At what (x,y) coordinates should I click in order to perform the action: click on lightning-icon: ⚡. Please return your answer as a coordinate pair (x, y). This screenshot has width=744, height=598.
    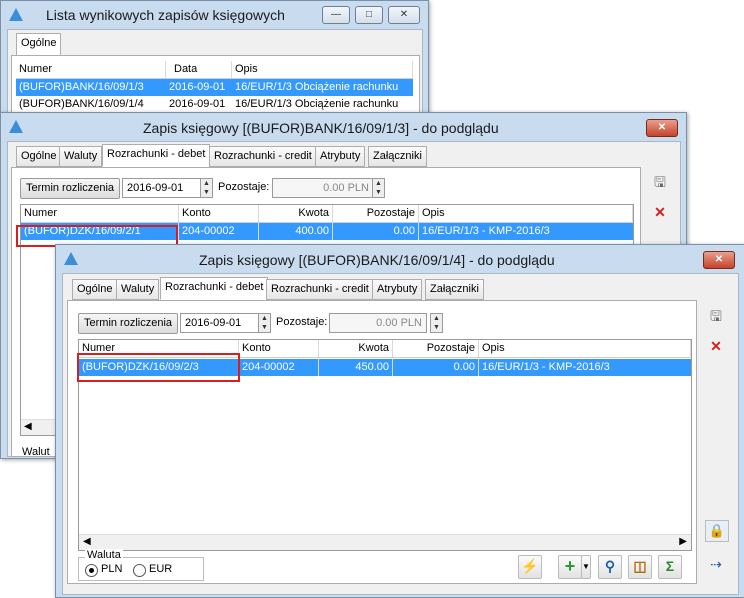
    Looking at the image, I should click on (530, 567).